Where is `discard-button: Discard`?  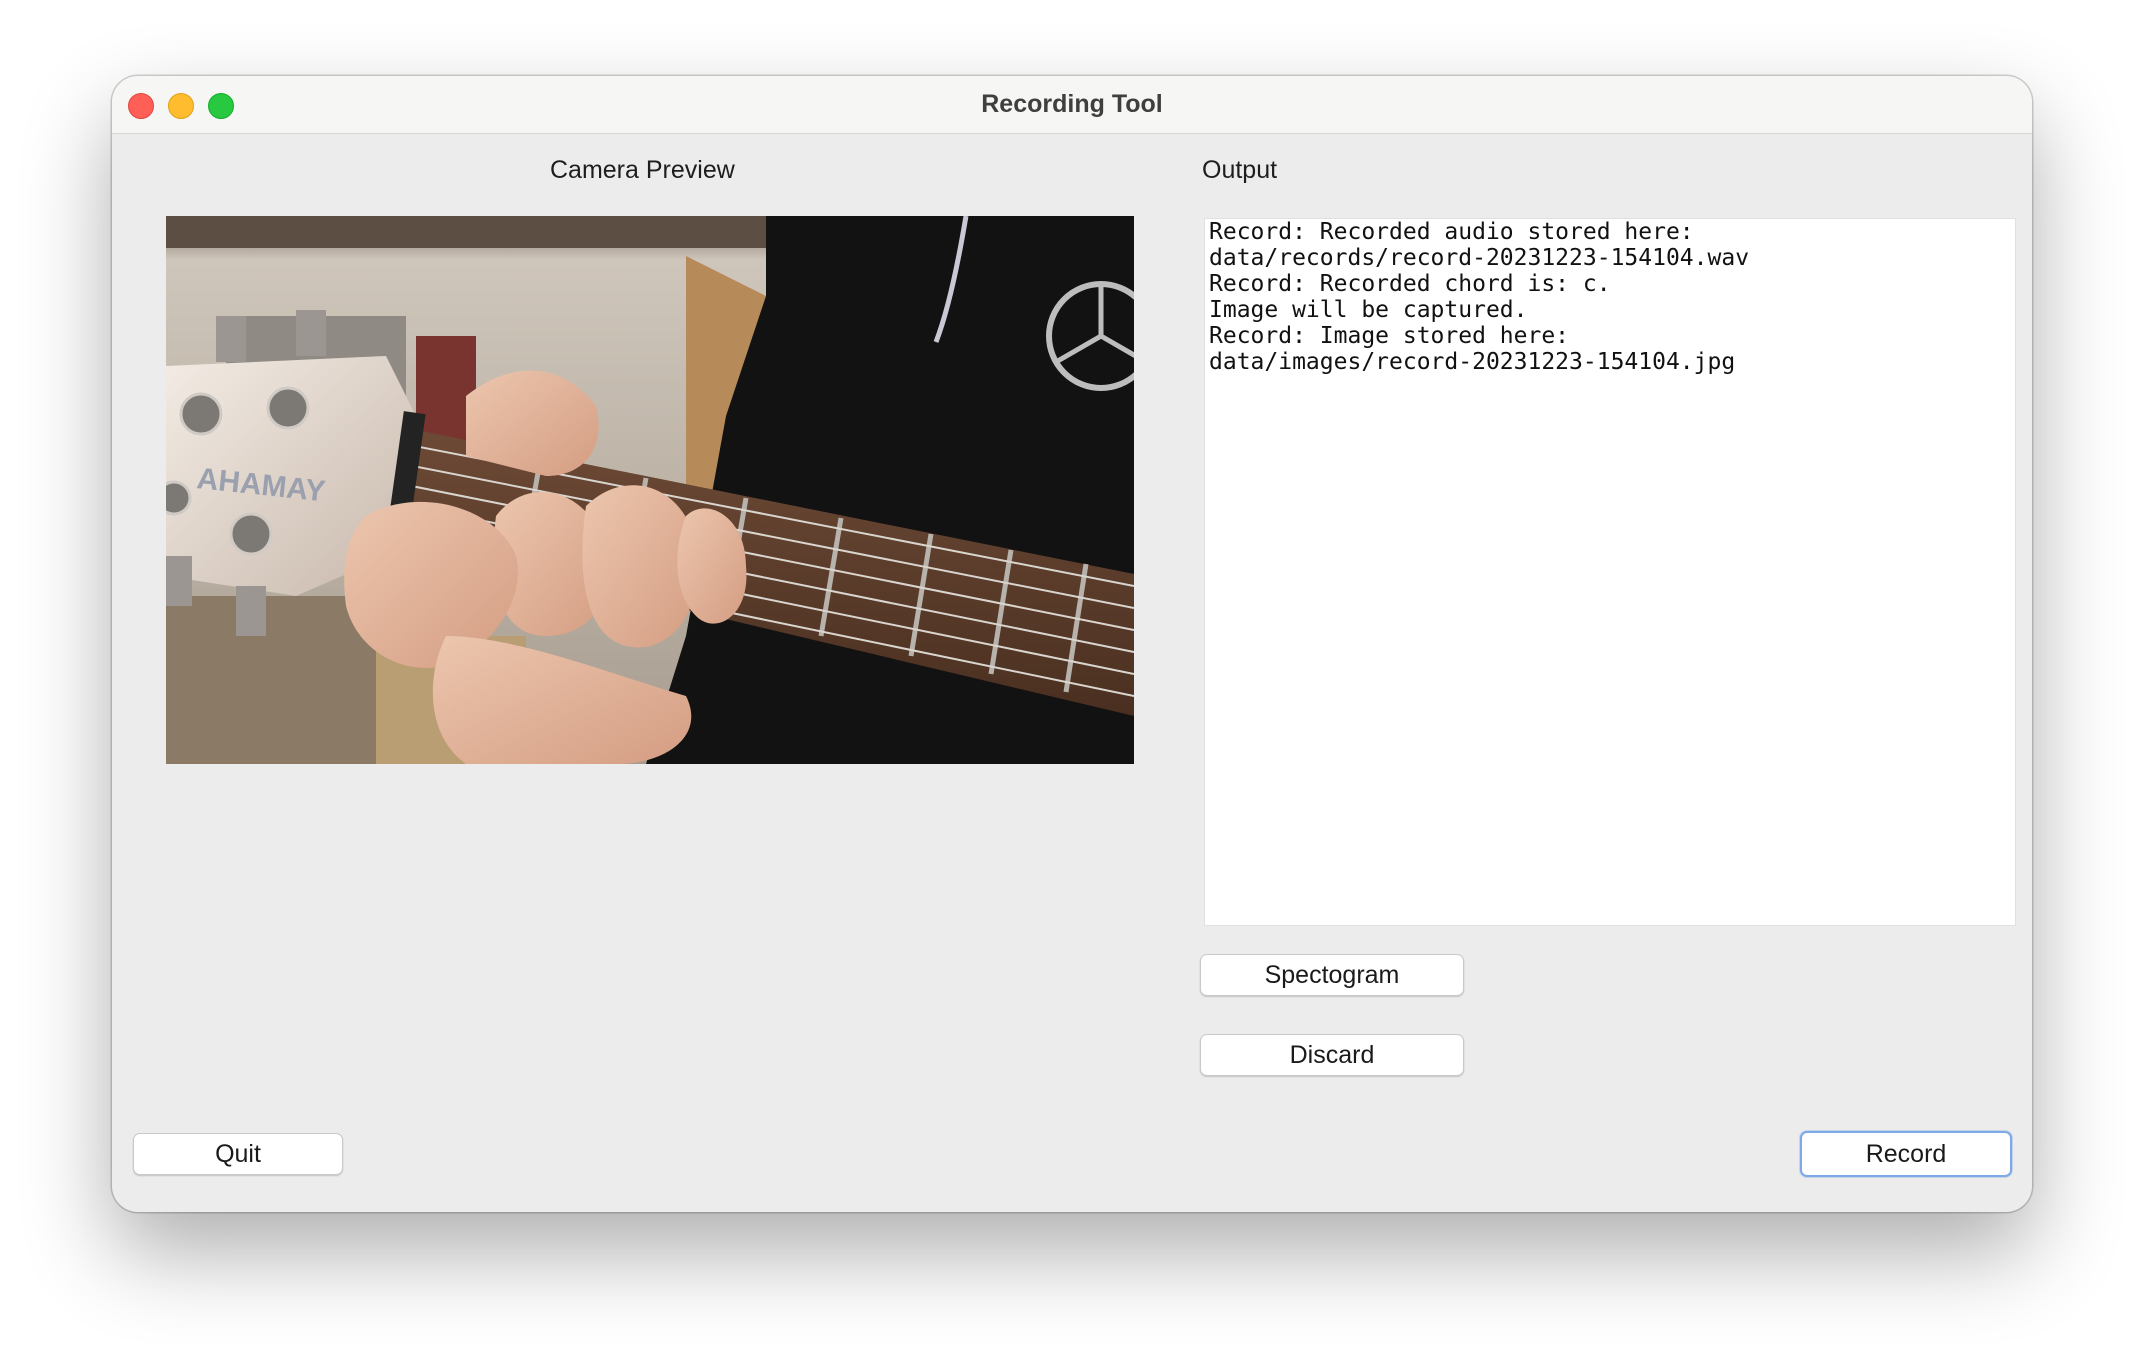 discard-button: Discard is located at coordinates (1332, 1055).